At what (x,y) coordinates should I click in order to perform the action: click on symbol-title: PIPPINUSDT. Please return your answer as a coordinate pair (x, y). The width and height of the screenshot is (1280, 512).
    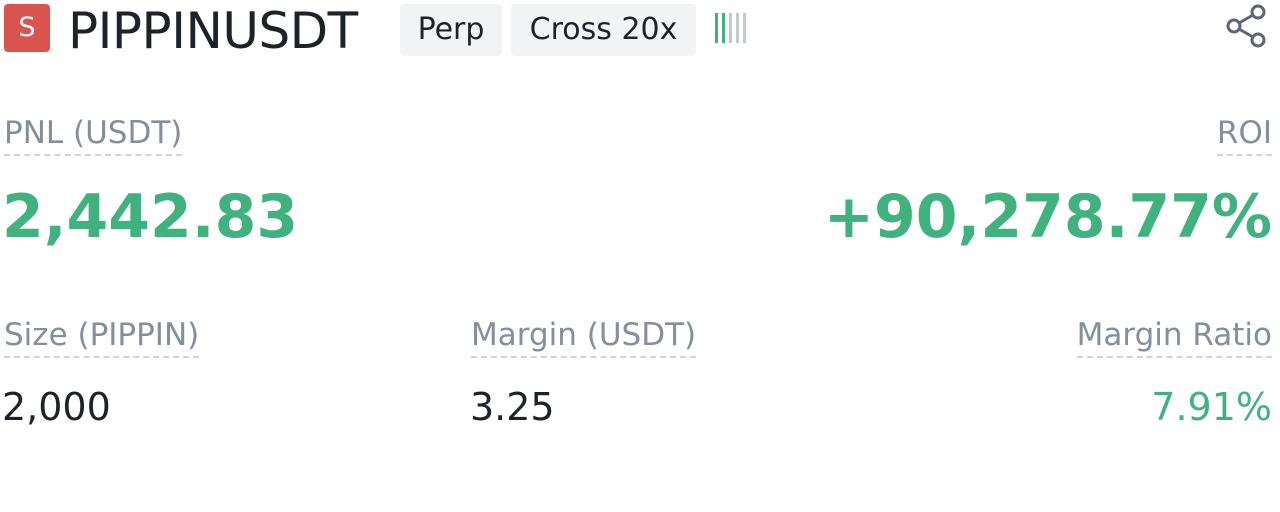
    Looking at the image, I should click on (213, 31).